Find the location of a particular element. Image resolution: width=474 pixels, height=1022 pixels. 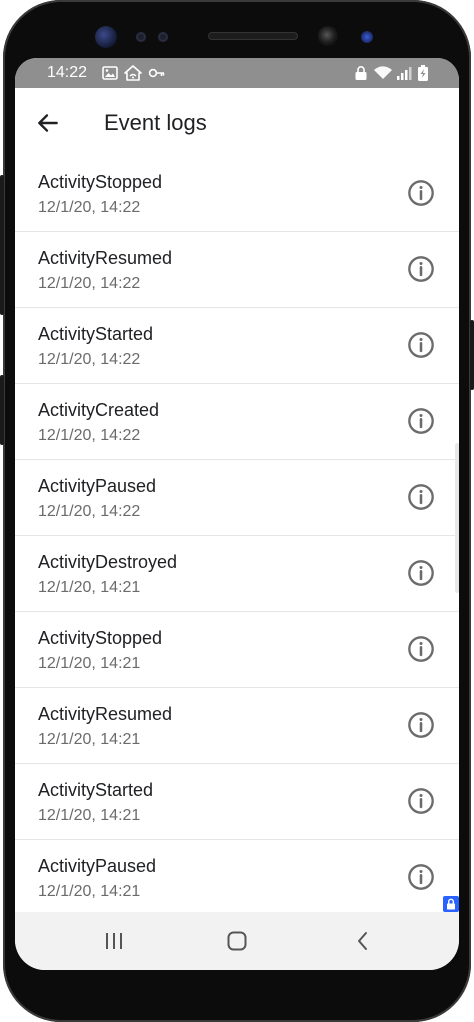

lock-icon is located at coordinates (361, 73).